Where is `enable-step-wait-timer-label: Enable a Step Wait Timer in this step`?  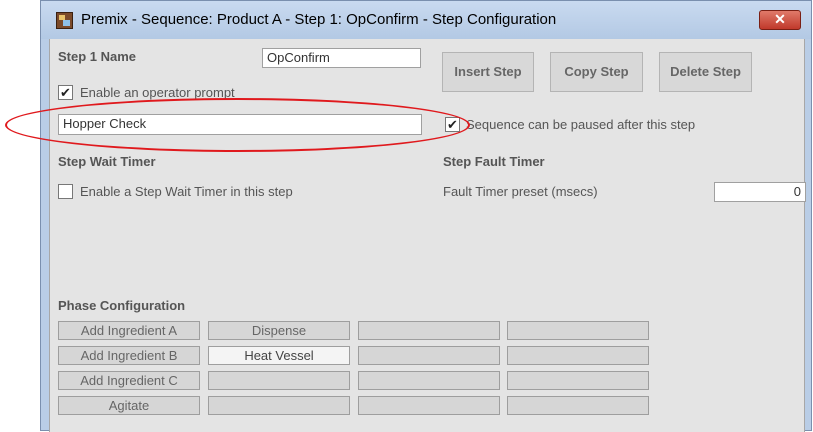 enable-step-wait-timer-label: Enable a Step Wait Timer in this step is located at coordinates (186, 191).